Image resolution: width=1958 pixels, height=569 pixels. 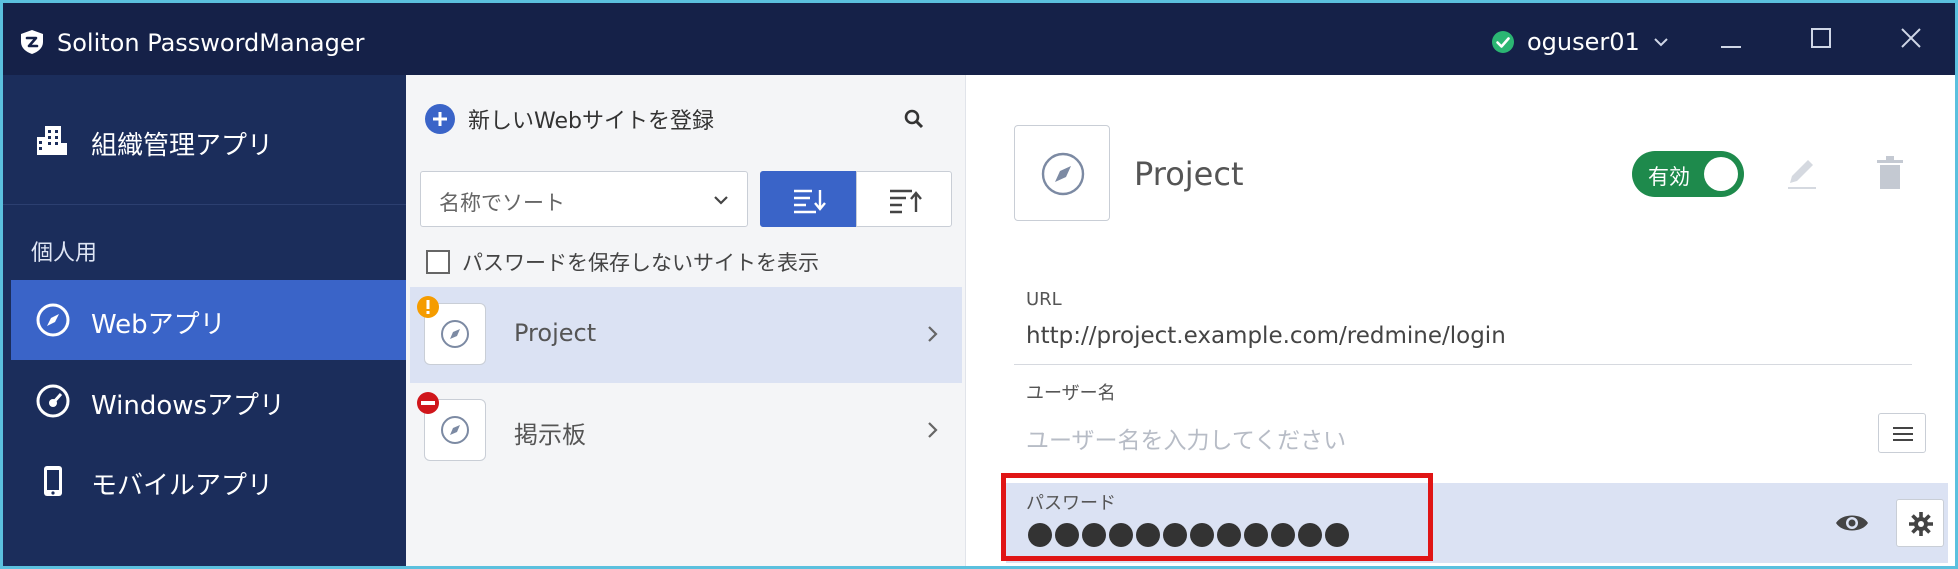 What do you see at coordinates (53, 401) in the screenshot?
I see `gauge-icon` at bounding box center [53, 401].